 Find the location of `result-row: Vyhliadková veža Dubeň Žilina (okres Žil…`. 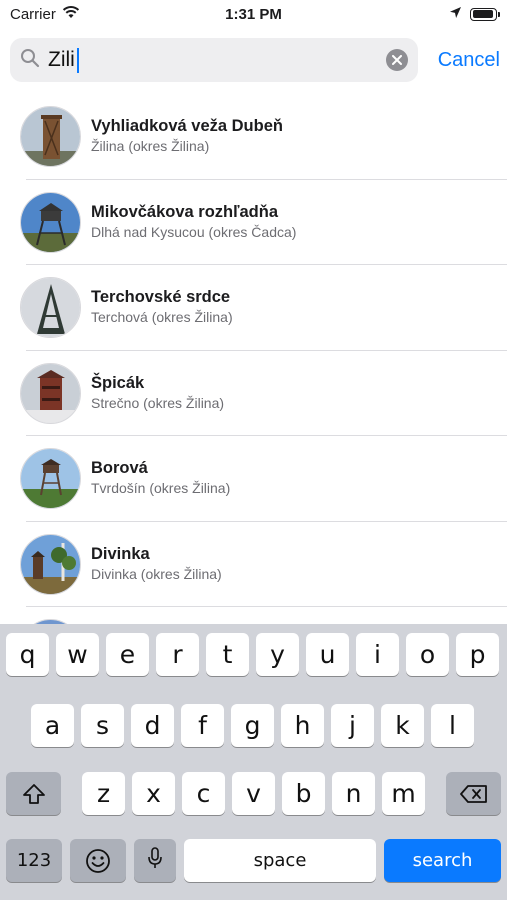

result-row: Vyhliadková veža Dubeň Žilina (okres Žil… is located at coordinates (253, 137).